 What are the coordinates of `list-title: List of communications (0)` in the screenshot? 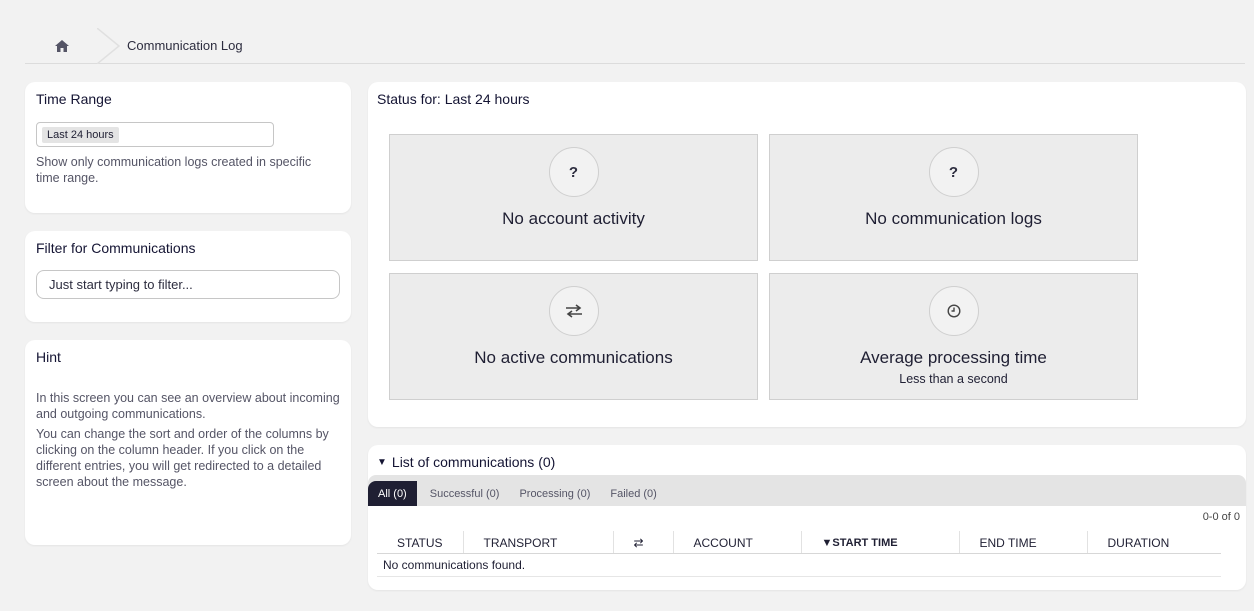 It's located at (473, 462).